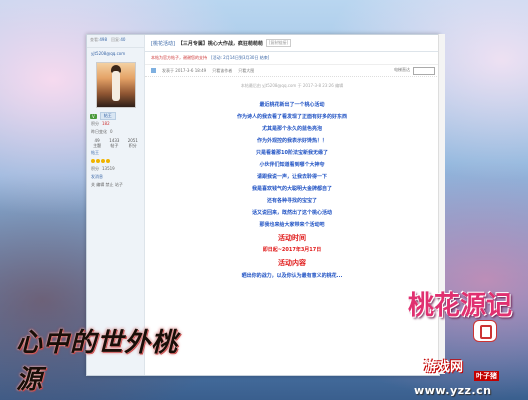 Image resolution: width=528 pixels, height=400 pixels. I want to click on post-line: 作为诗人的我去看了看发现了正面有好多的好东西, so click(291, 117).